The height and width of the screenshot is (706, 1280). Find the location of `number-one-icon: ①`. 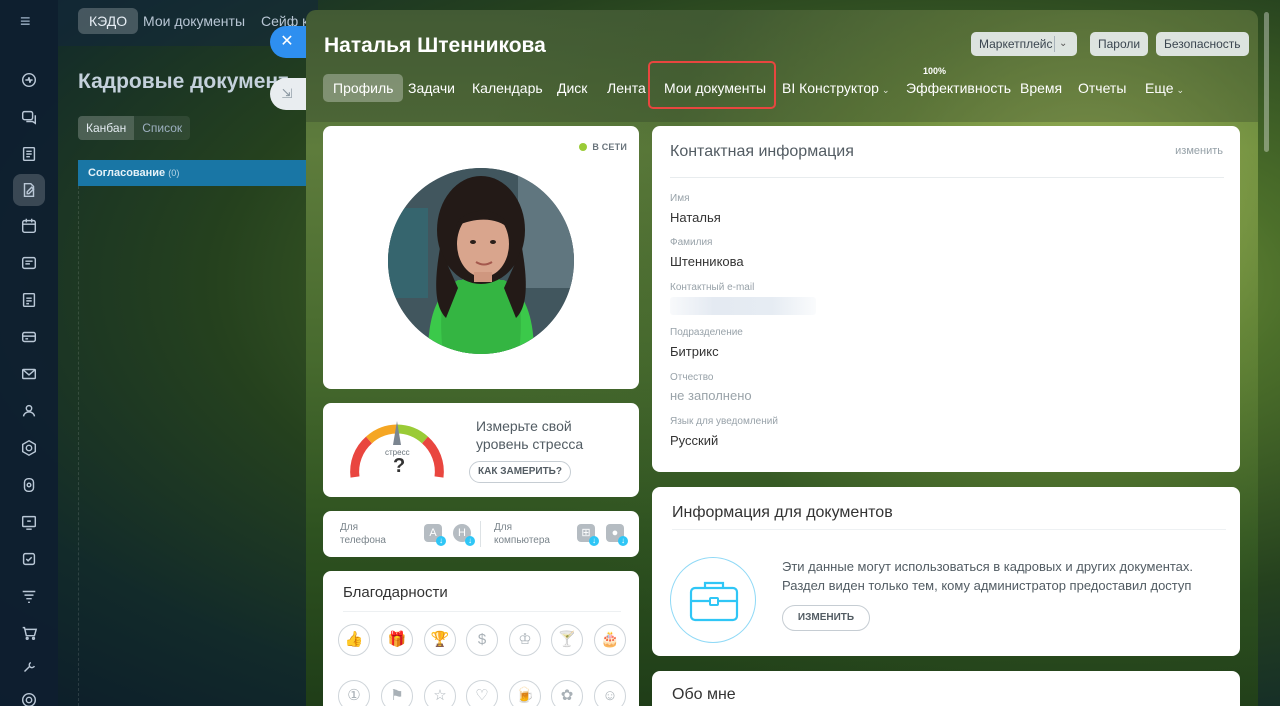

number-one-icon: ① is located at coordinates (354, 693).